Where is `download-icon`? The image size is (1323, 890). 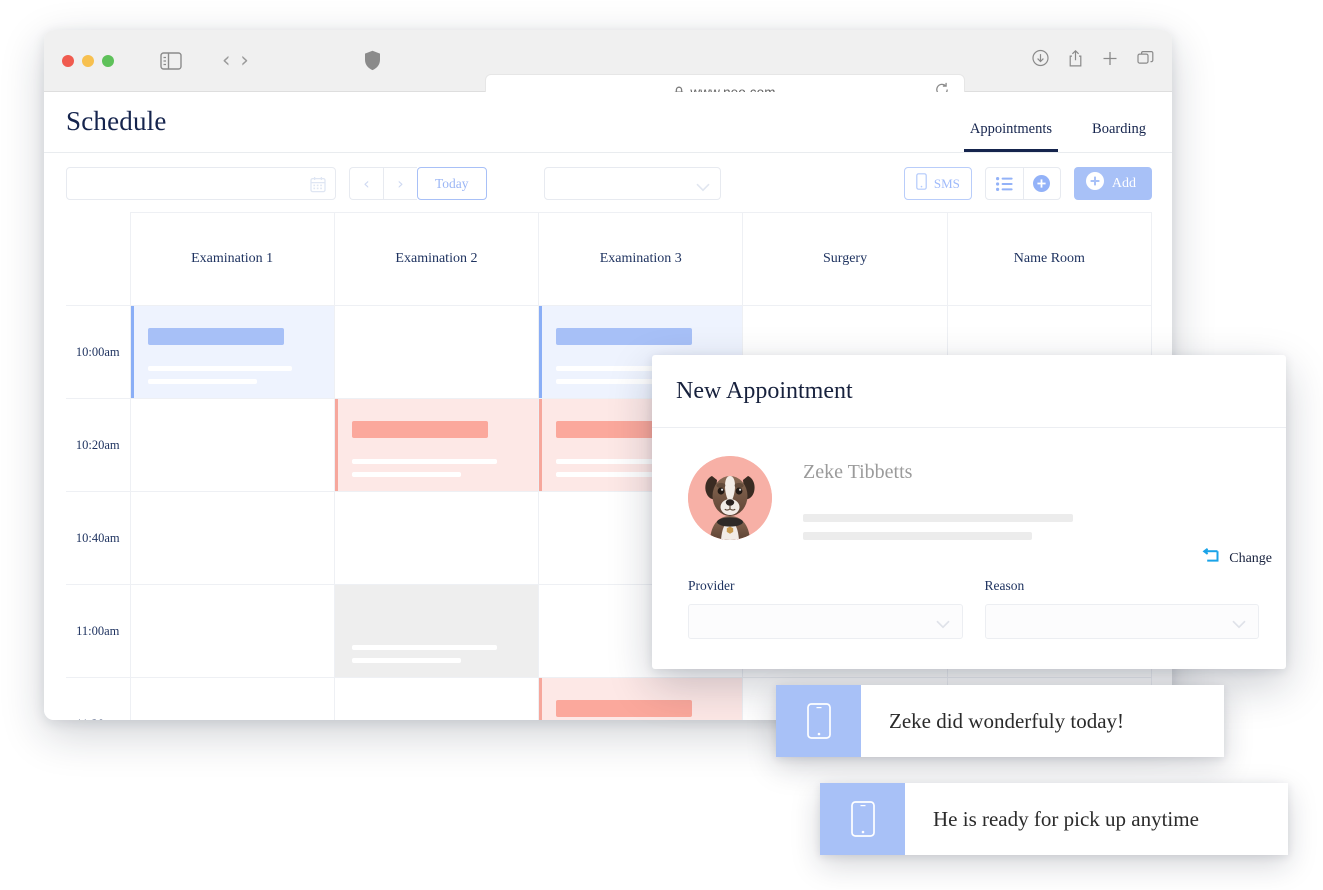 download-icon is located at coordinates (1040, 60).